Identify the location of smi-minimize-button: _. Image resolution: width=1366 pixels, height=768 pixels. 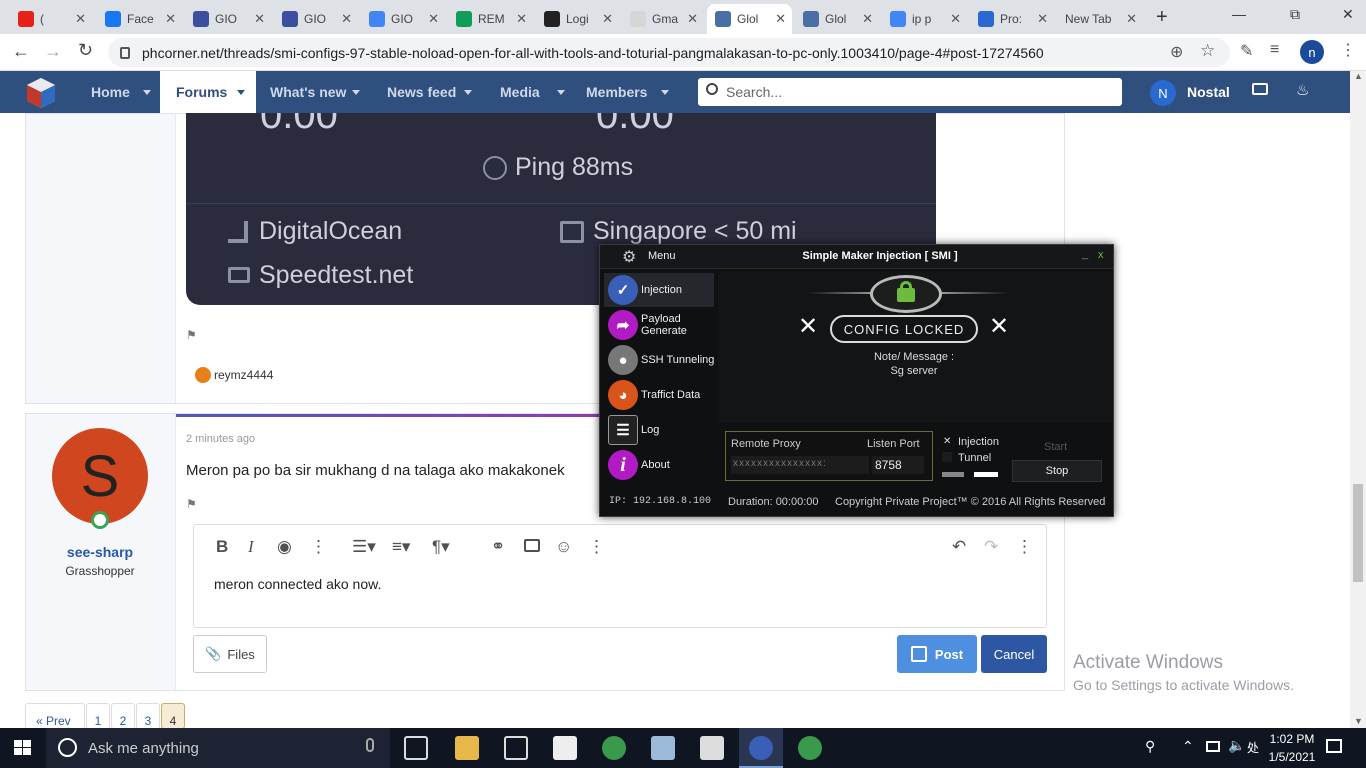
(1085, 254).